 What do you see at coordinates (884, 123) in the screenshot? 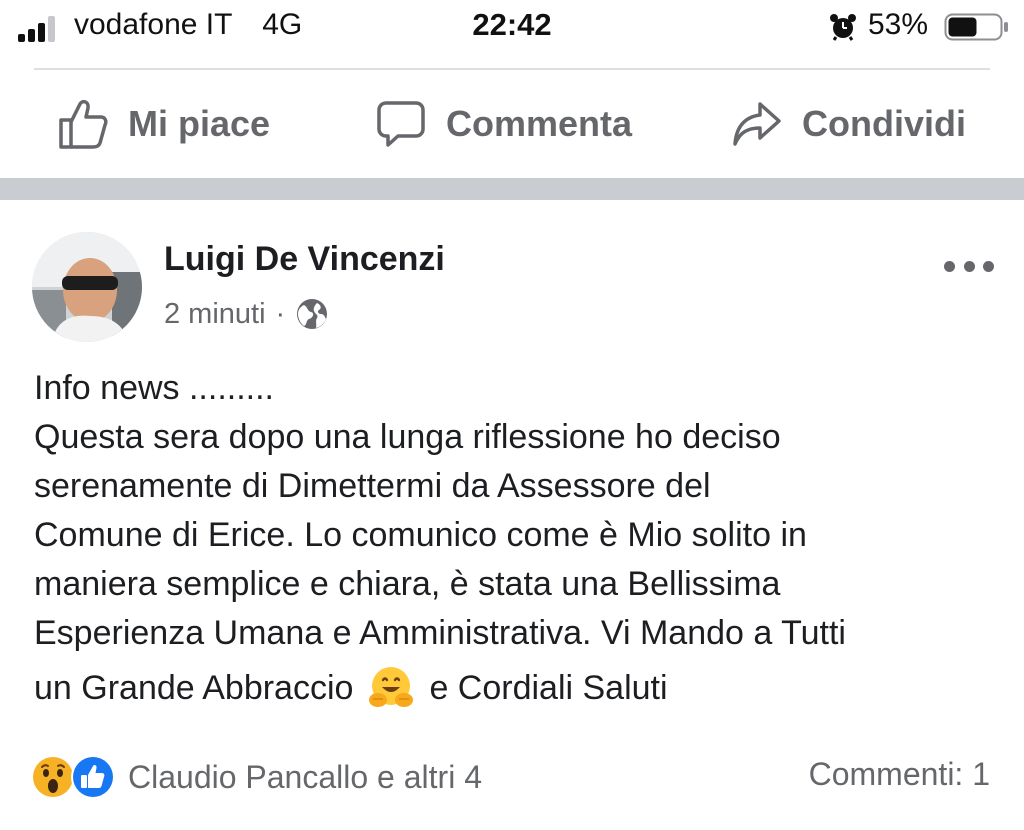
I see `share-label: Condividi` at bounding box center [884, 123].